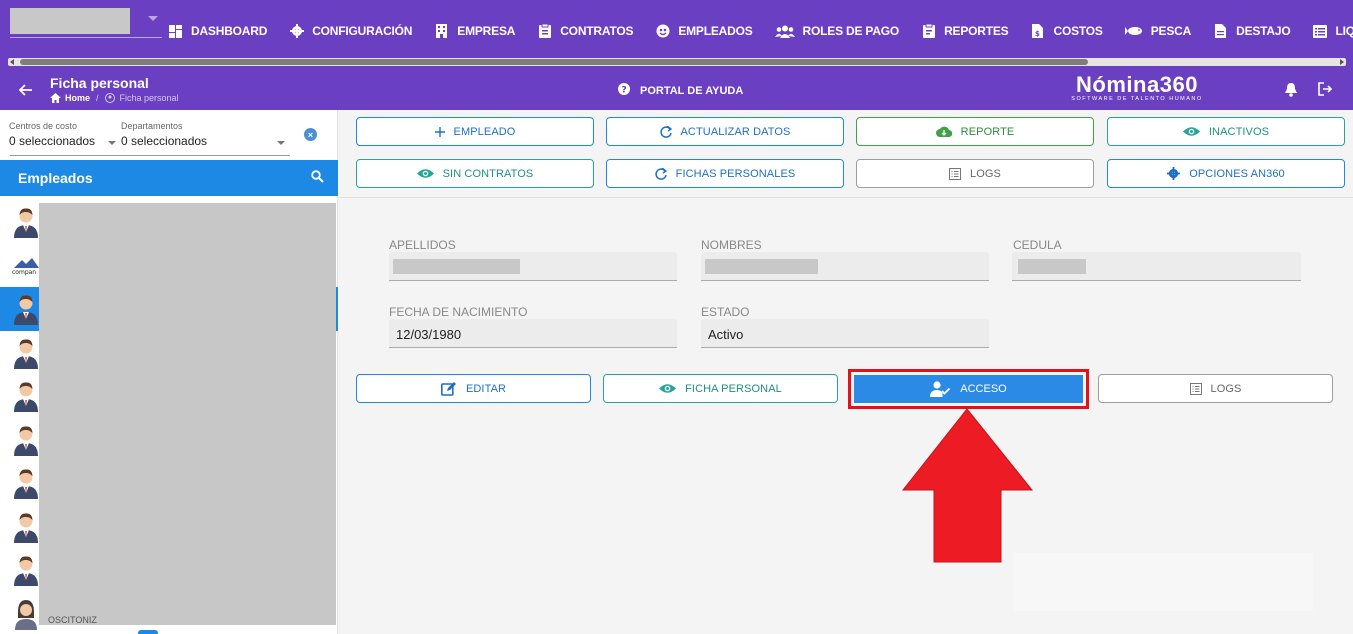 The image size is (1353, 634). I want to click on bell-icon, so click(1291, 92).